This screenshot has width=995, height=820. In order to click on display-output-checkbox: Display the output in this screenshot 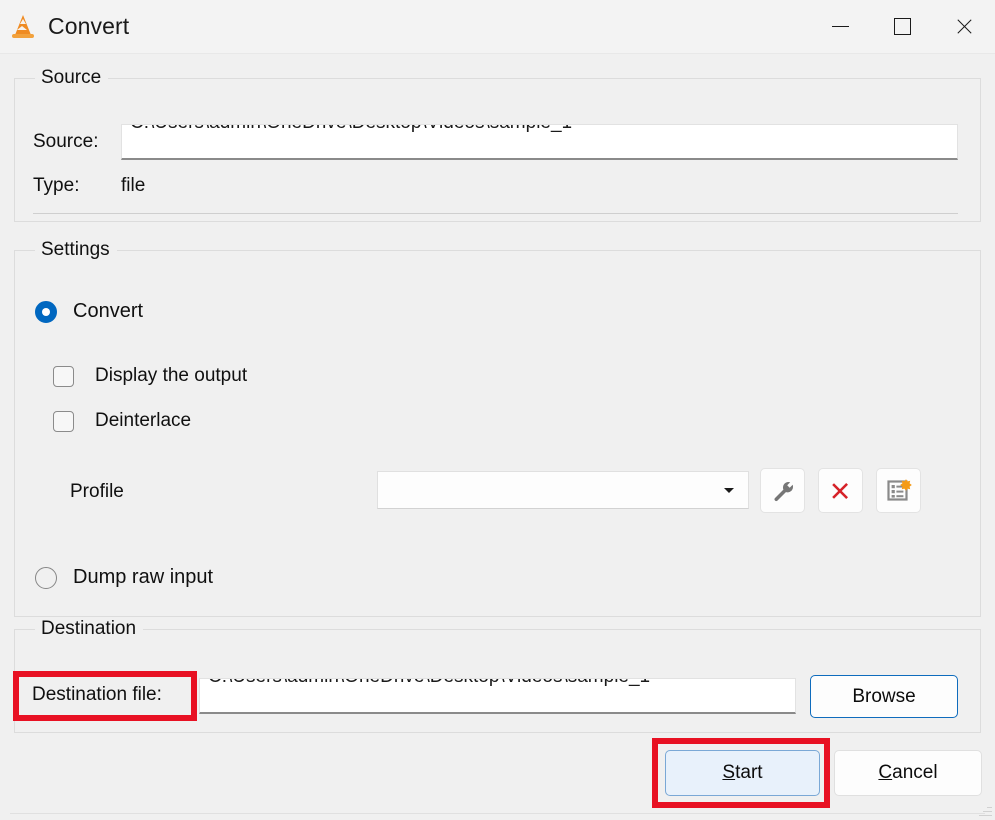, I will do `click(150, 376)`.